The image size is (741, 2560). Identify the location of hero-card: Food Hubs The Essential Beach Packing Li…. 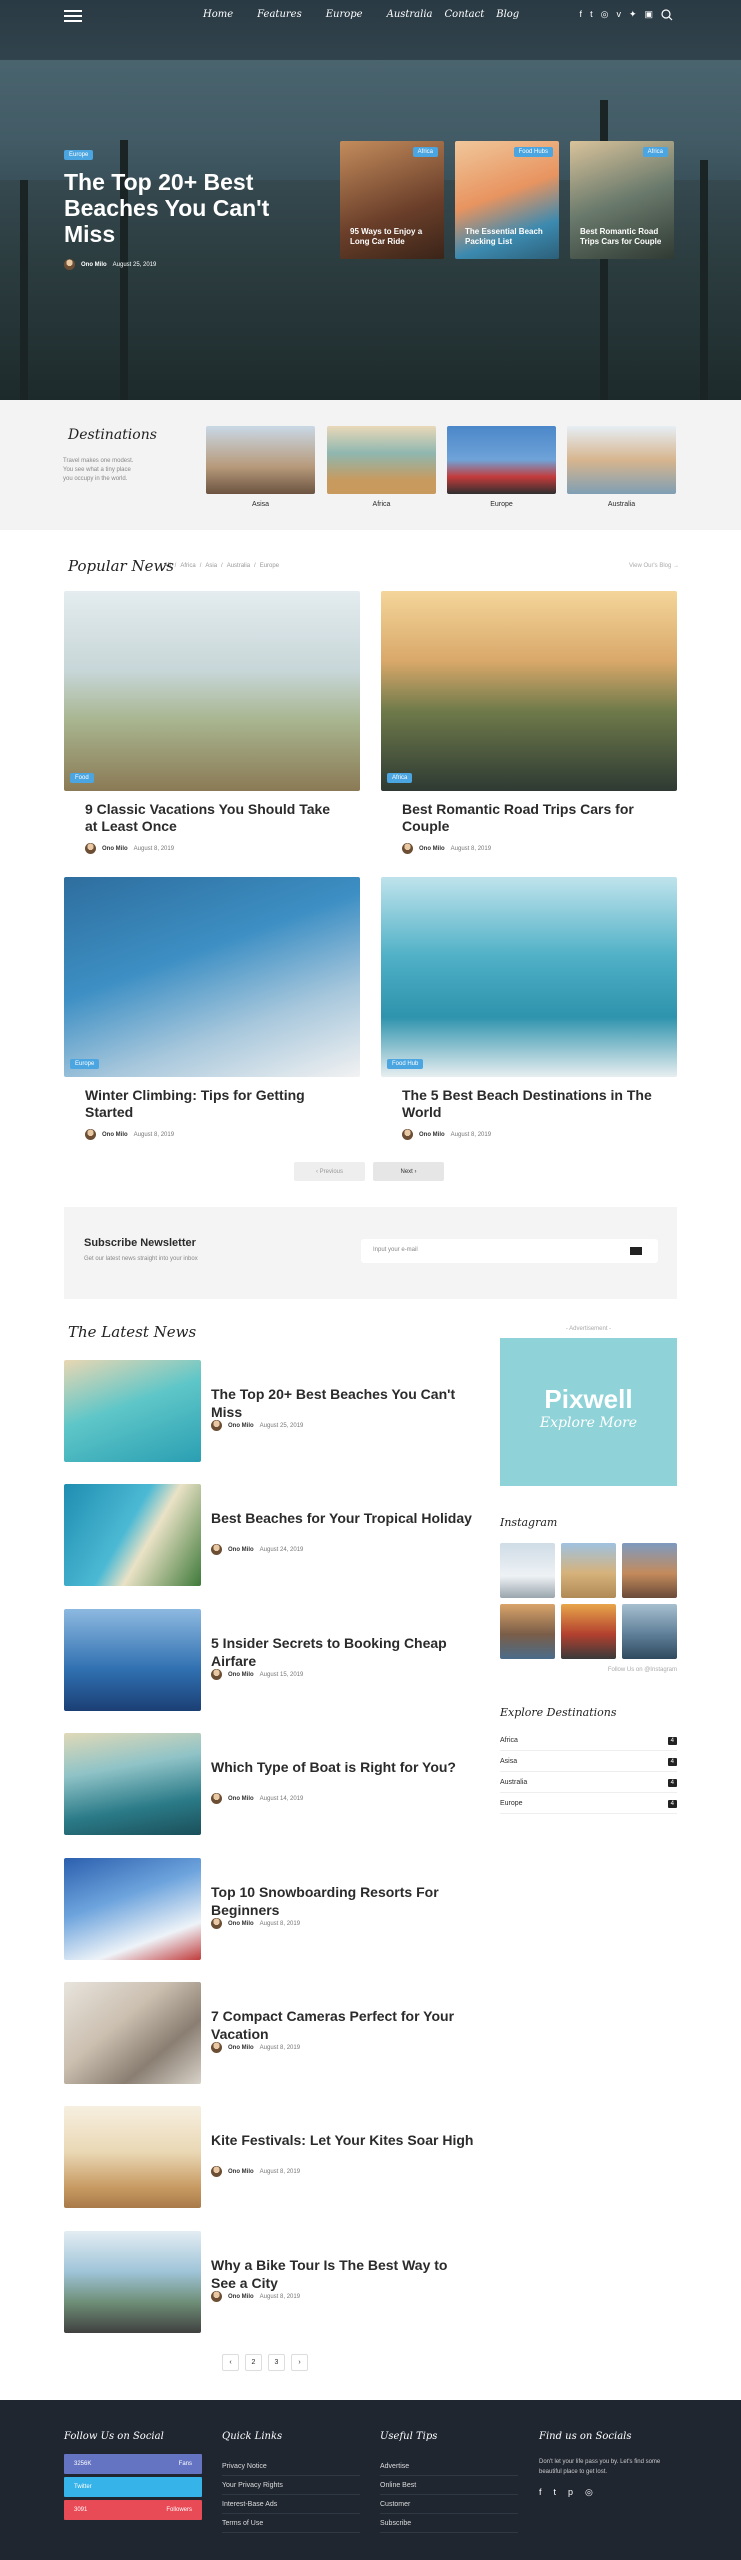
(507, 200).